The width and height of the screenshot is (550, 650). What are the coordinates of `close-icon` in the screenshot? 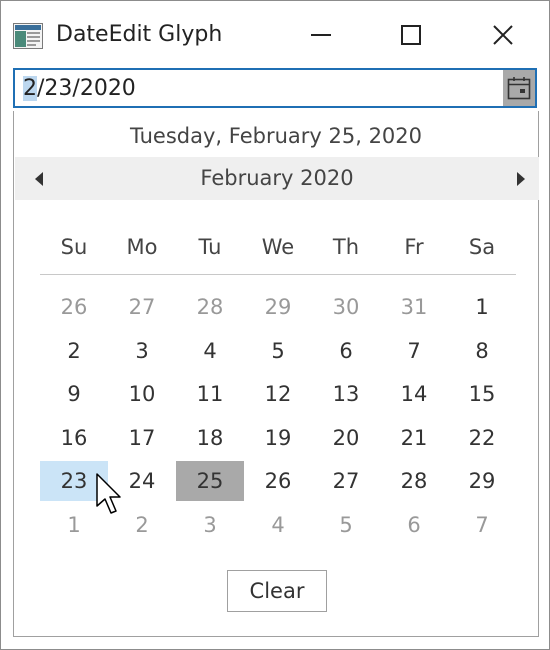 It's located at (503, 35).